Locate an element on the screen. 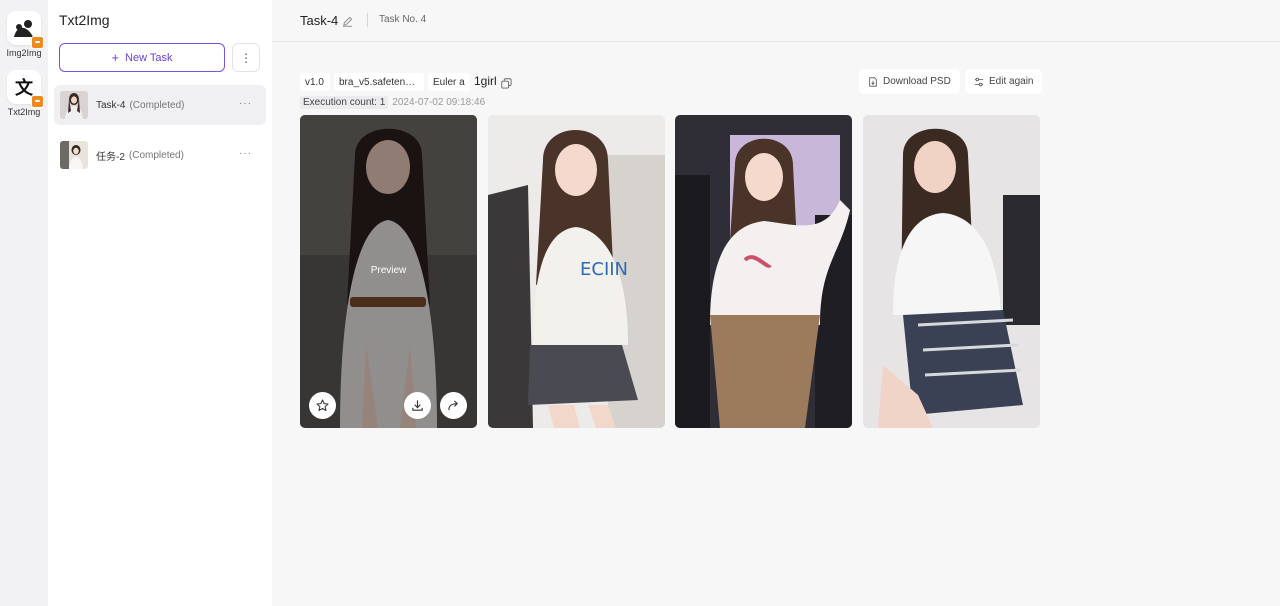  preview-label: Preview is located at coordinates (388, 270).